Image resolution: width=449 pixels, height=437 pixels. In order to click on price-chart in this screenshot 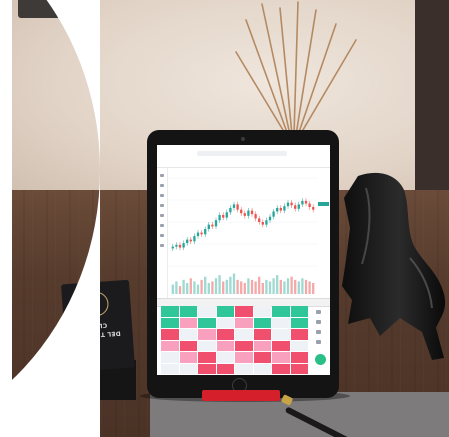, I will do `click(243, 233)`.